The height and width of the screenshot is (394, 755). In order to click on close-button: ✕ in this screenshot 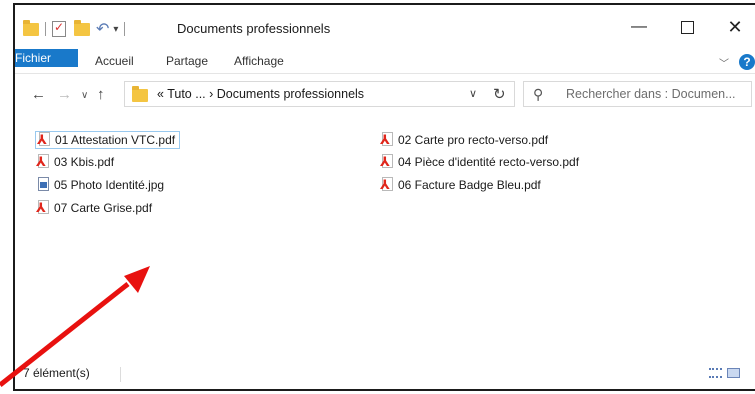, I will do `click(735, 27)`.